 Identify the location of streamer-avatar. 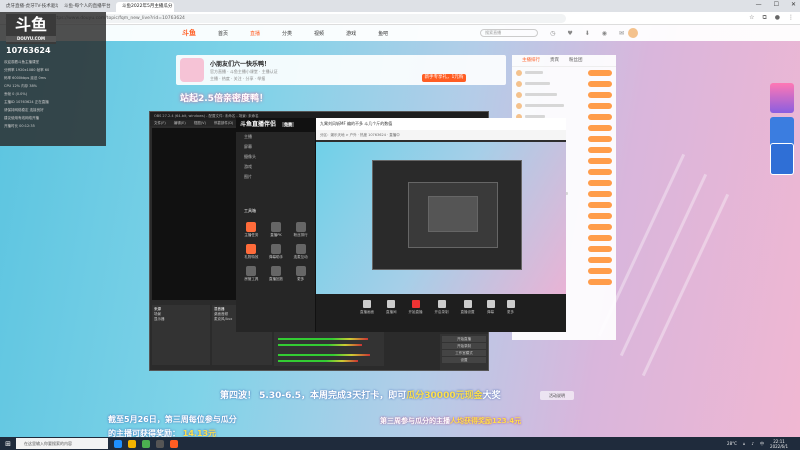
(192, 70).